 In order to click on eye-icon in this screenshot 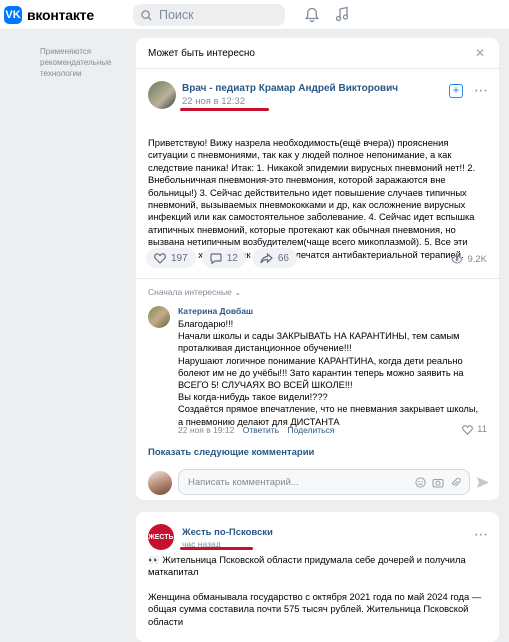, I will do `click(457, 259)`.